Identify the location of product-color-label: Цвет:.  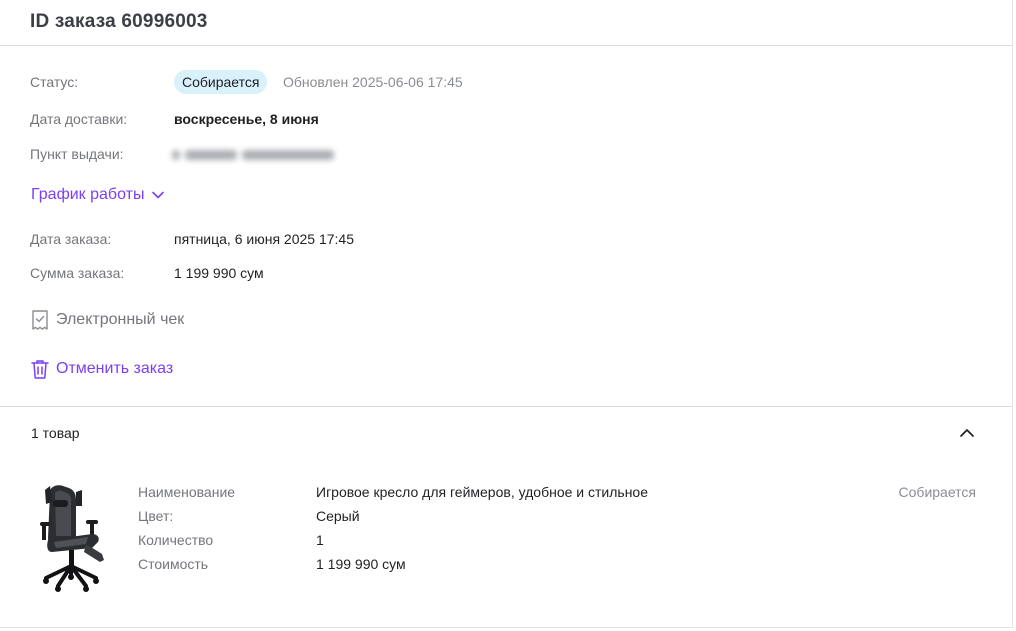
(156, 516).